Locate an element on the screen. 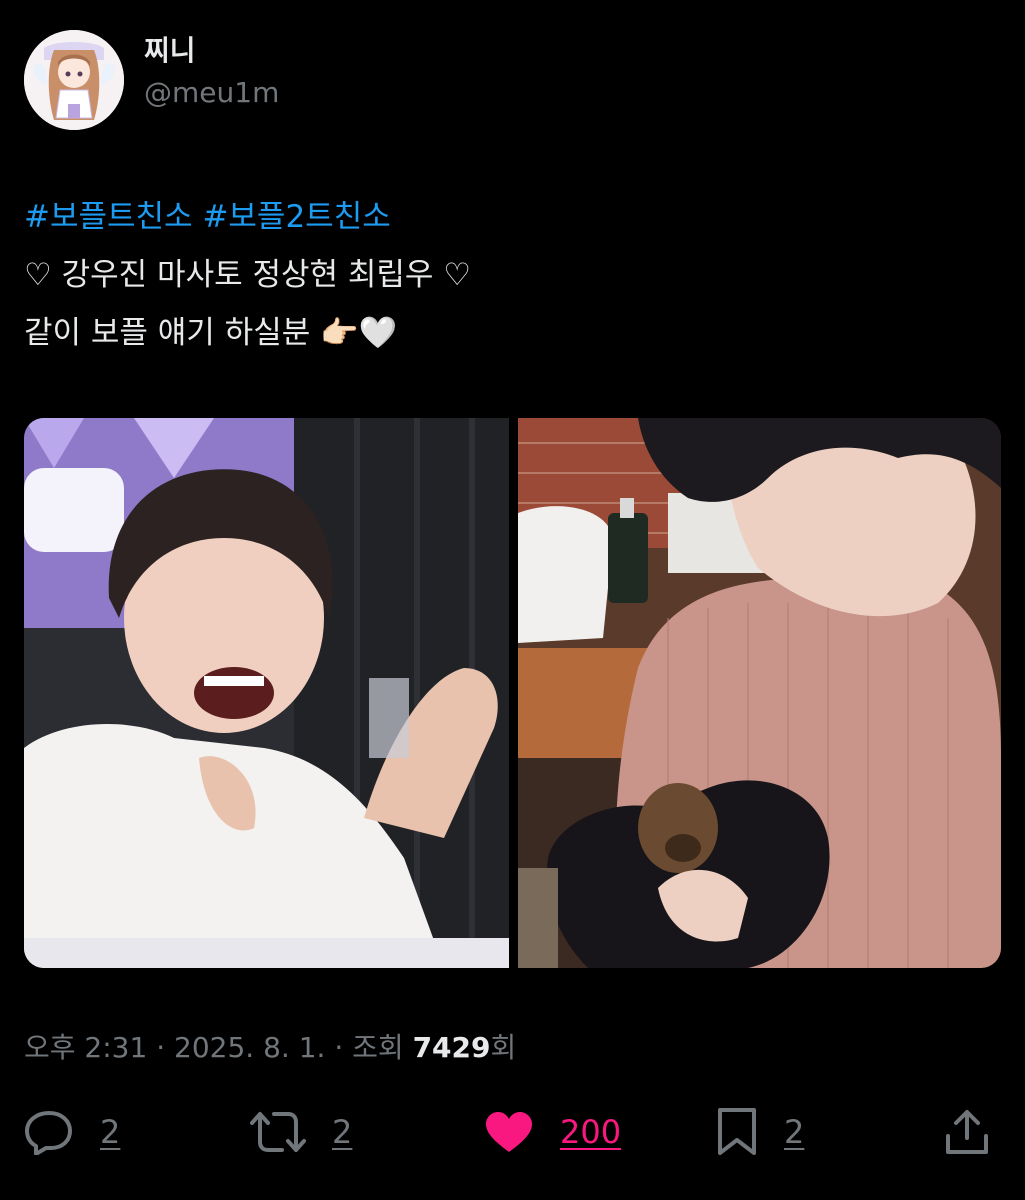 The image size is (1025, 1200). hashtag-line: #보플트친소 #보플2트친소 is located at coordinates (504, 217).